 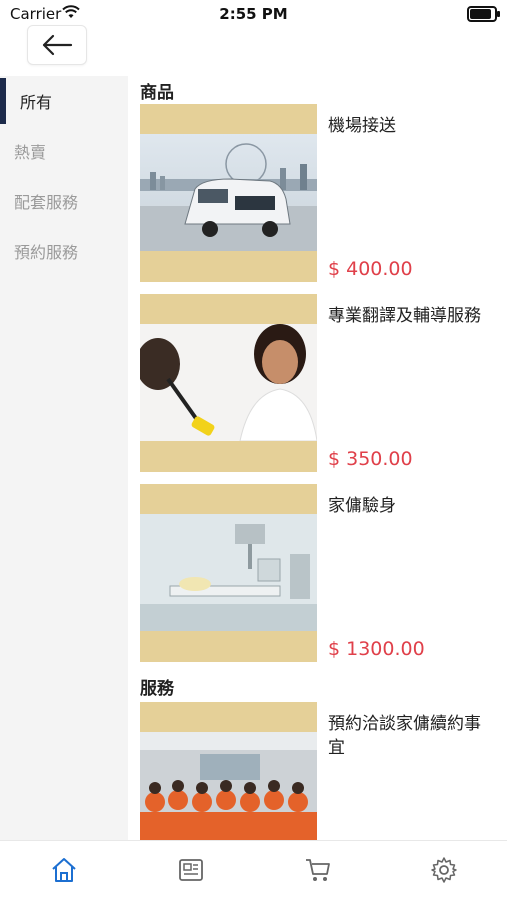 I want to click on battery-icon, so click(x=483, y=14).